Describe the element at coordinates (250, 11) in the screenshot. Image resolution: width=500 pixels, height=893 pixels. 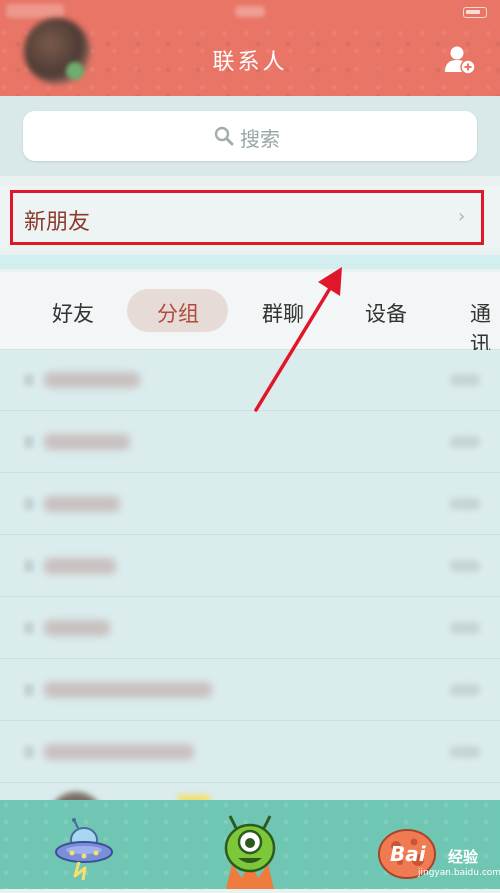
I see `status-time` at that location.